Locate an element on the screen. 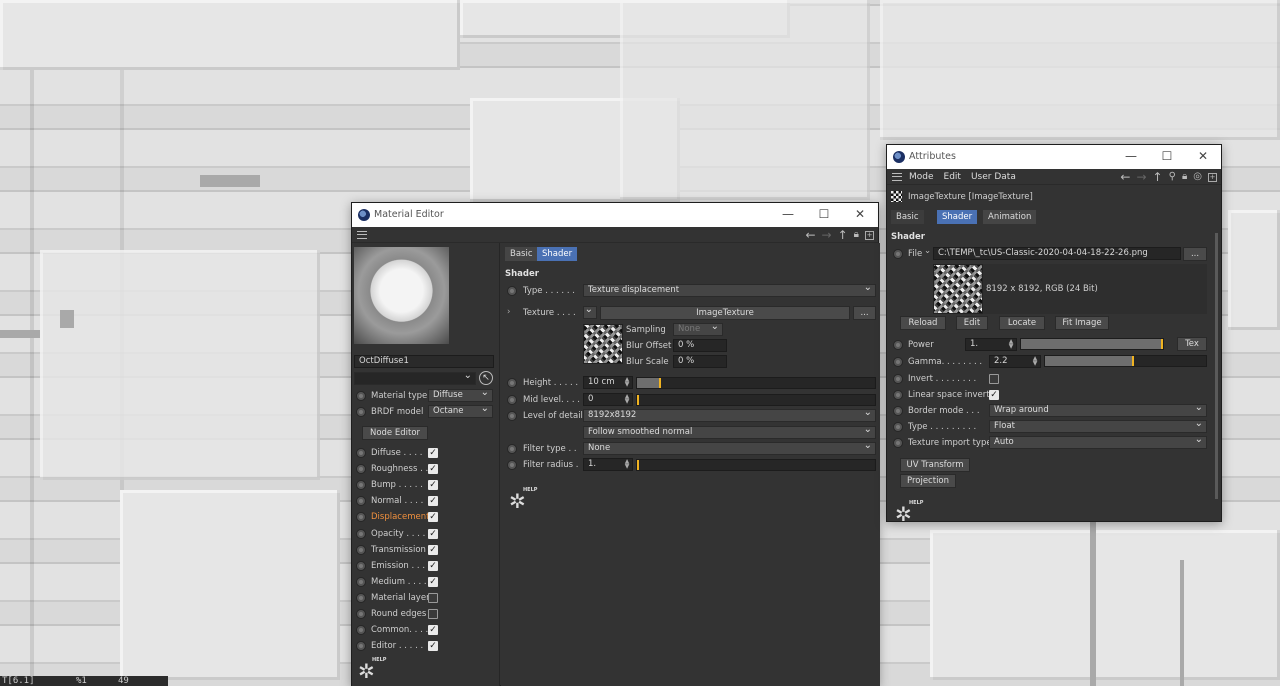 Image resolution: width=1280 pixels, height=686 pixels. filter-type-radio is located at coordinates (512, 449).